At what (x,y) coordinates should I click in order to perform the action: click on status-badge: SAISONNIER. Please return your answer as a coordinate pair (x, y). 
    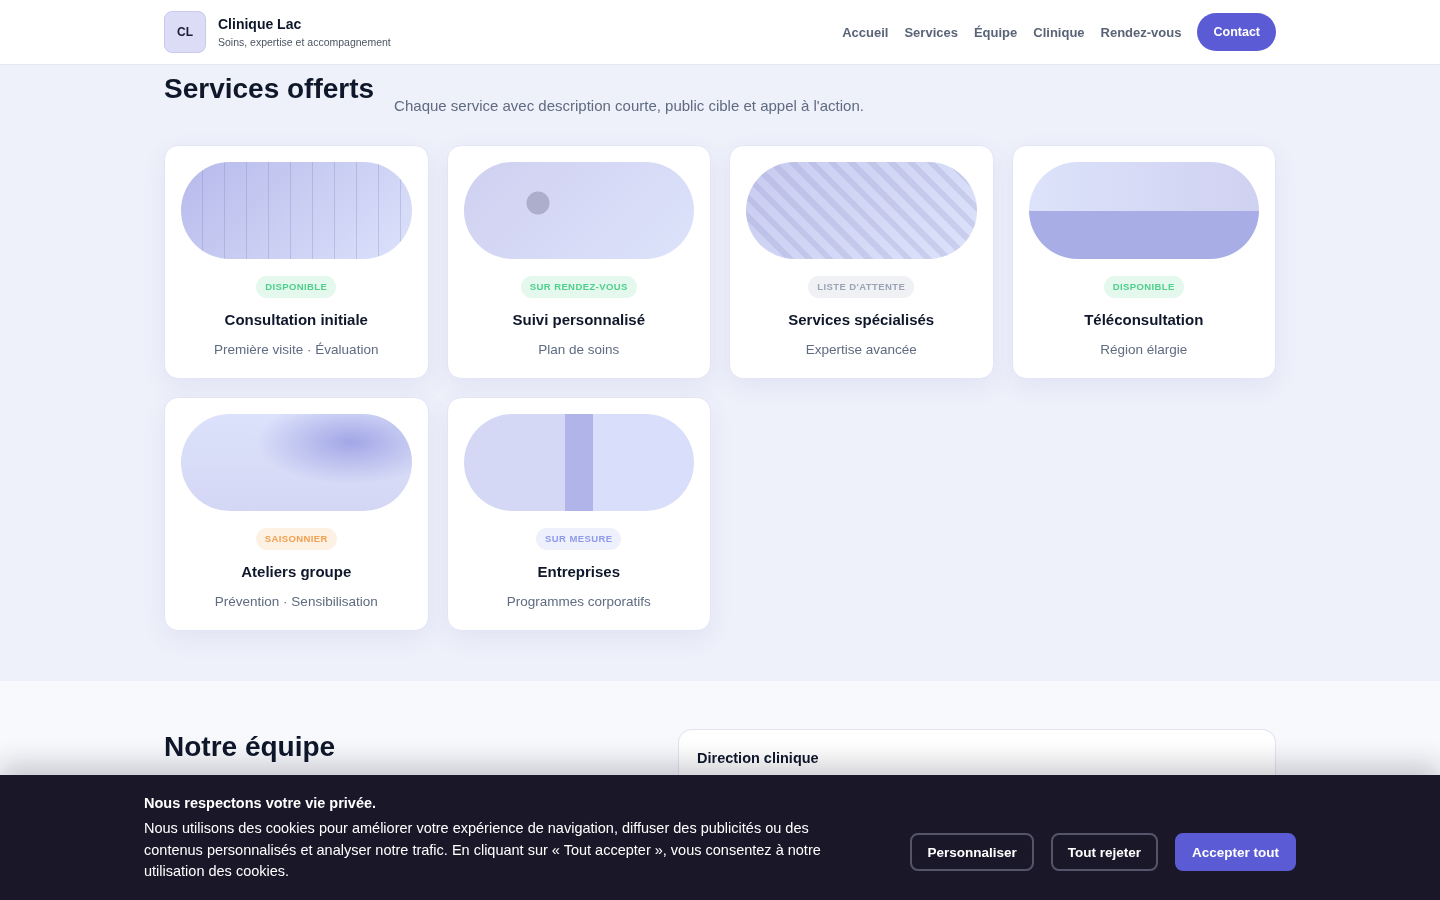
    Looking at the image, I should click on (296, 539).